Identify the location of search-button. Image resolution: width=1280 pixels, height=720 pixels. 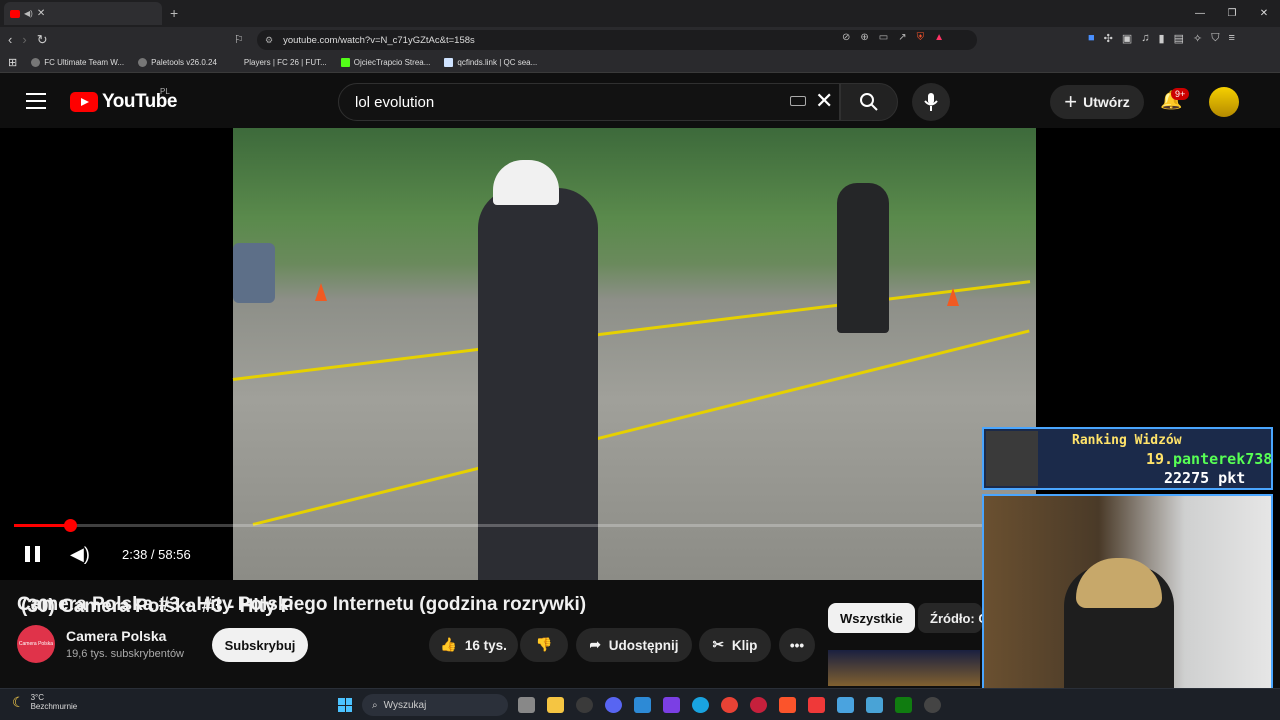
(869, 102).